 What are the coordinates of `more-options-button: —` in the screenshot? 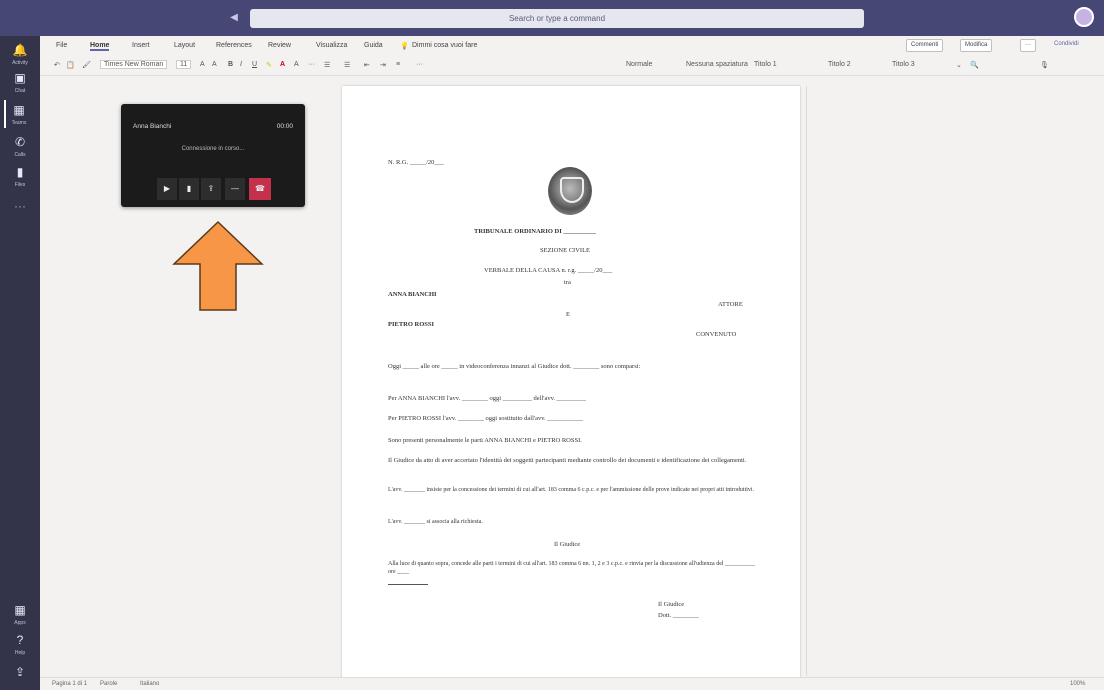 It's located at (235, 189).